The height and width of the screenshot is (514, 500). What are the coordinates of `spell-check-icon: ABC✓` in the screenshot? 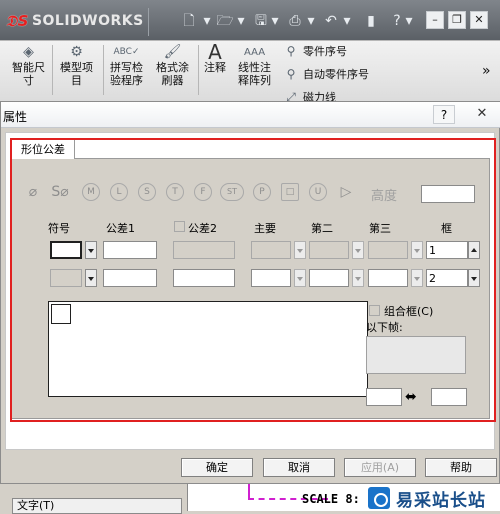 It's located at (126, 51).